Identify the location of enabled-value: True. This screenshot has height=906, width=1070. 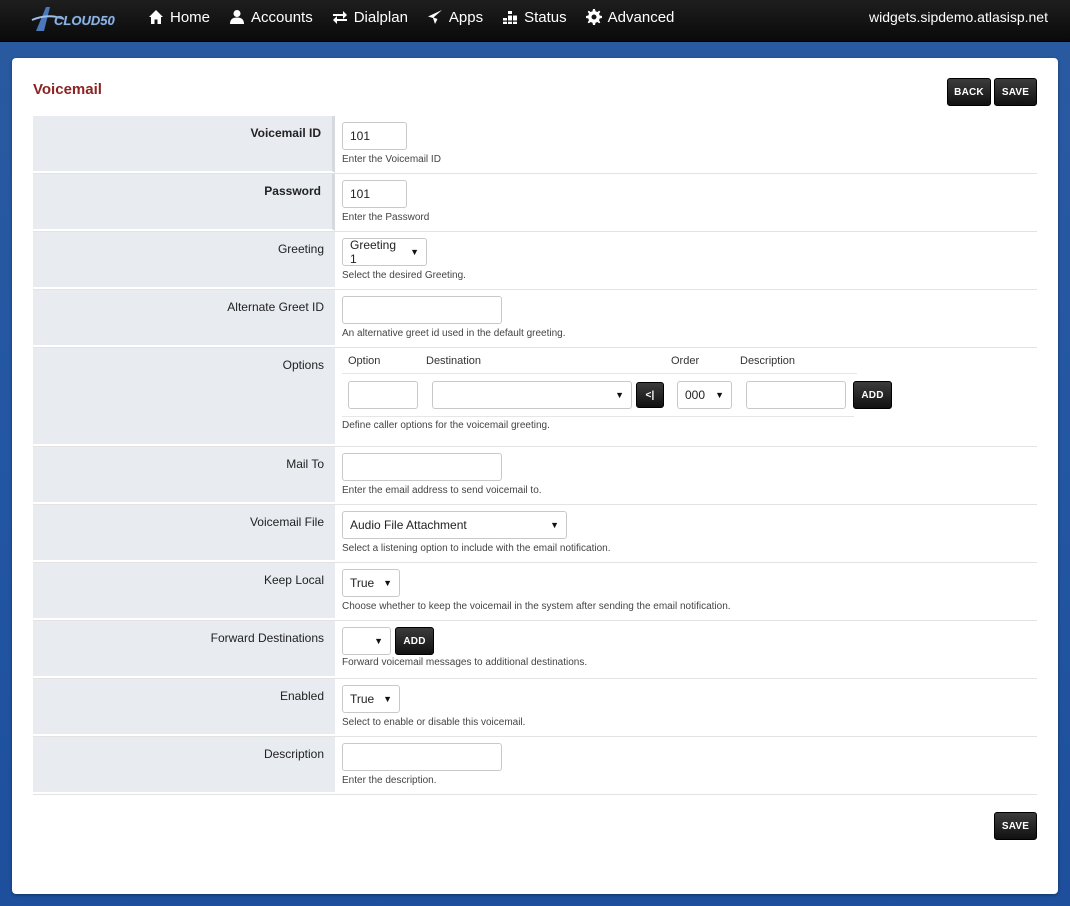
(362, 699).